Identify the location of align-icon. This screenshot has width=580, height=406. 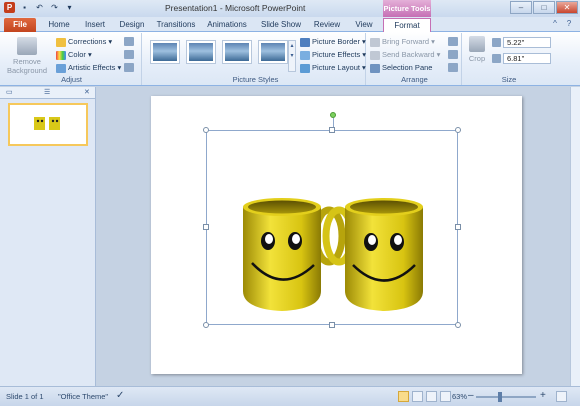
(453, 41).